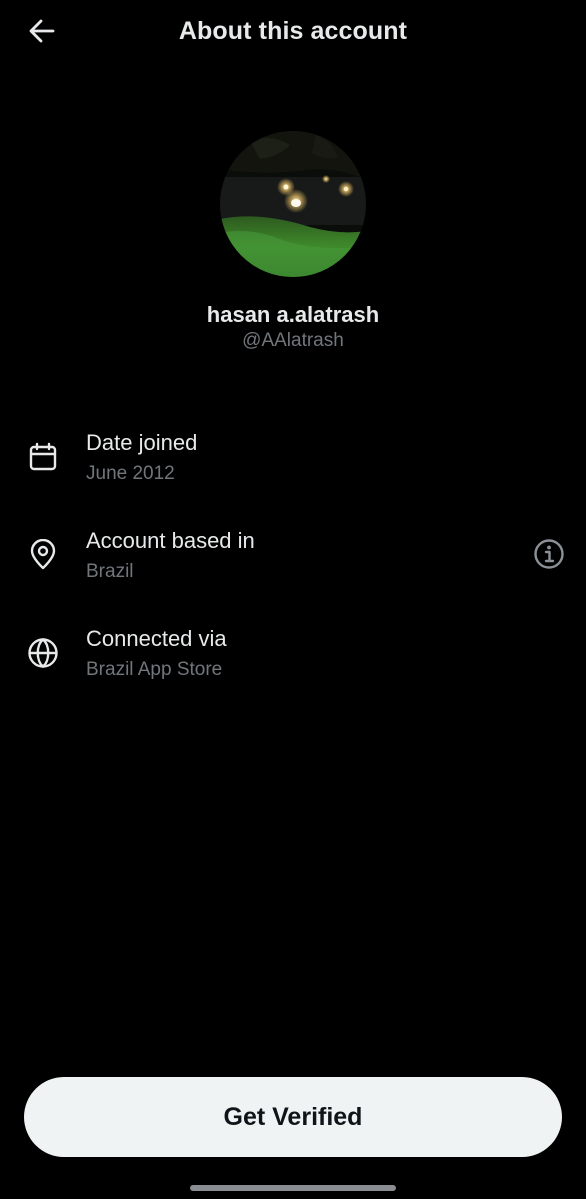  I want to click on connected-via-row: Connected via Brazil App Store, so click(293, 654).